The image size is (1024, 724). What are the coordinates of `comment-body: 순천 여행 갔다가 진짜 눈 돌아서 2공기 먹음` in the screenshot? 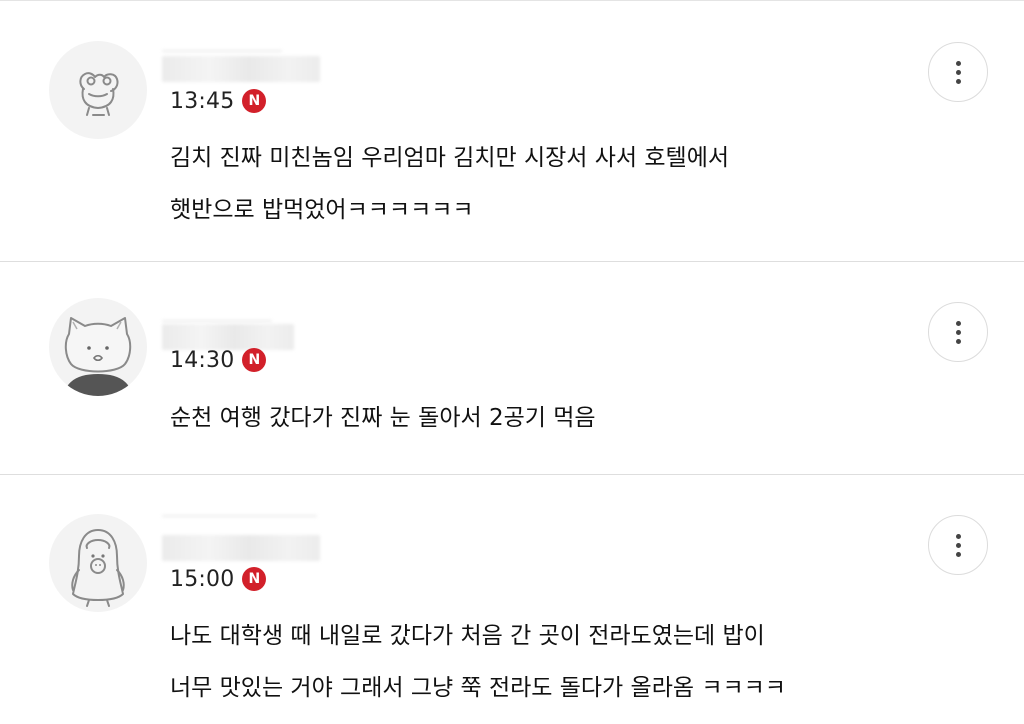 It's located at (383, 418).